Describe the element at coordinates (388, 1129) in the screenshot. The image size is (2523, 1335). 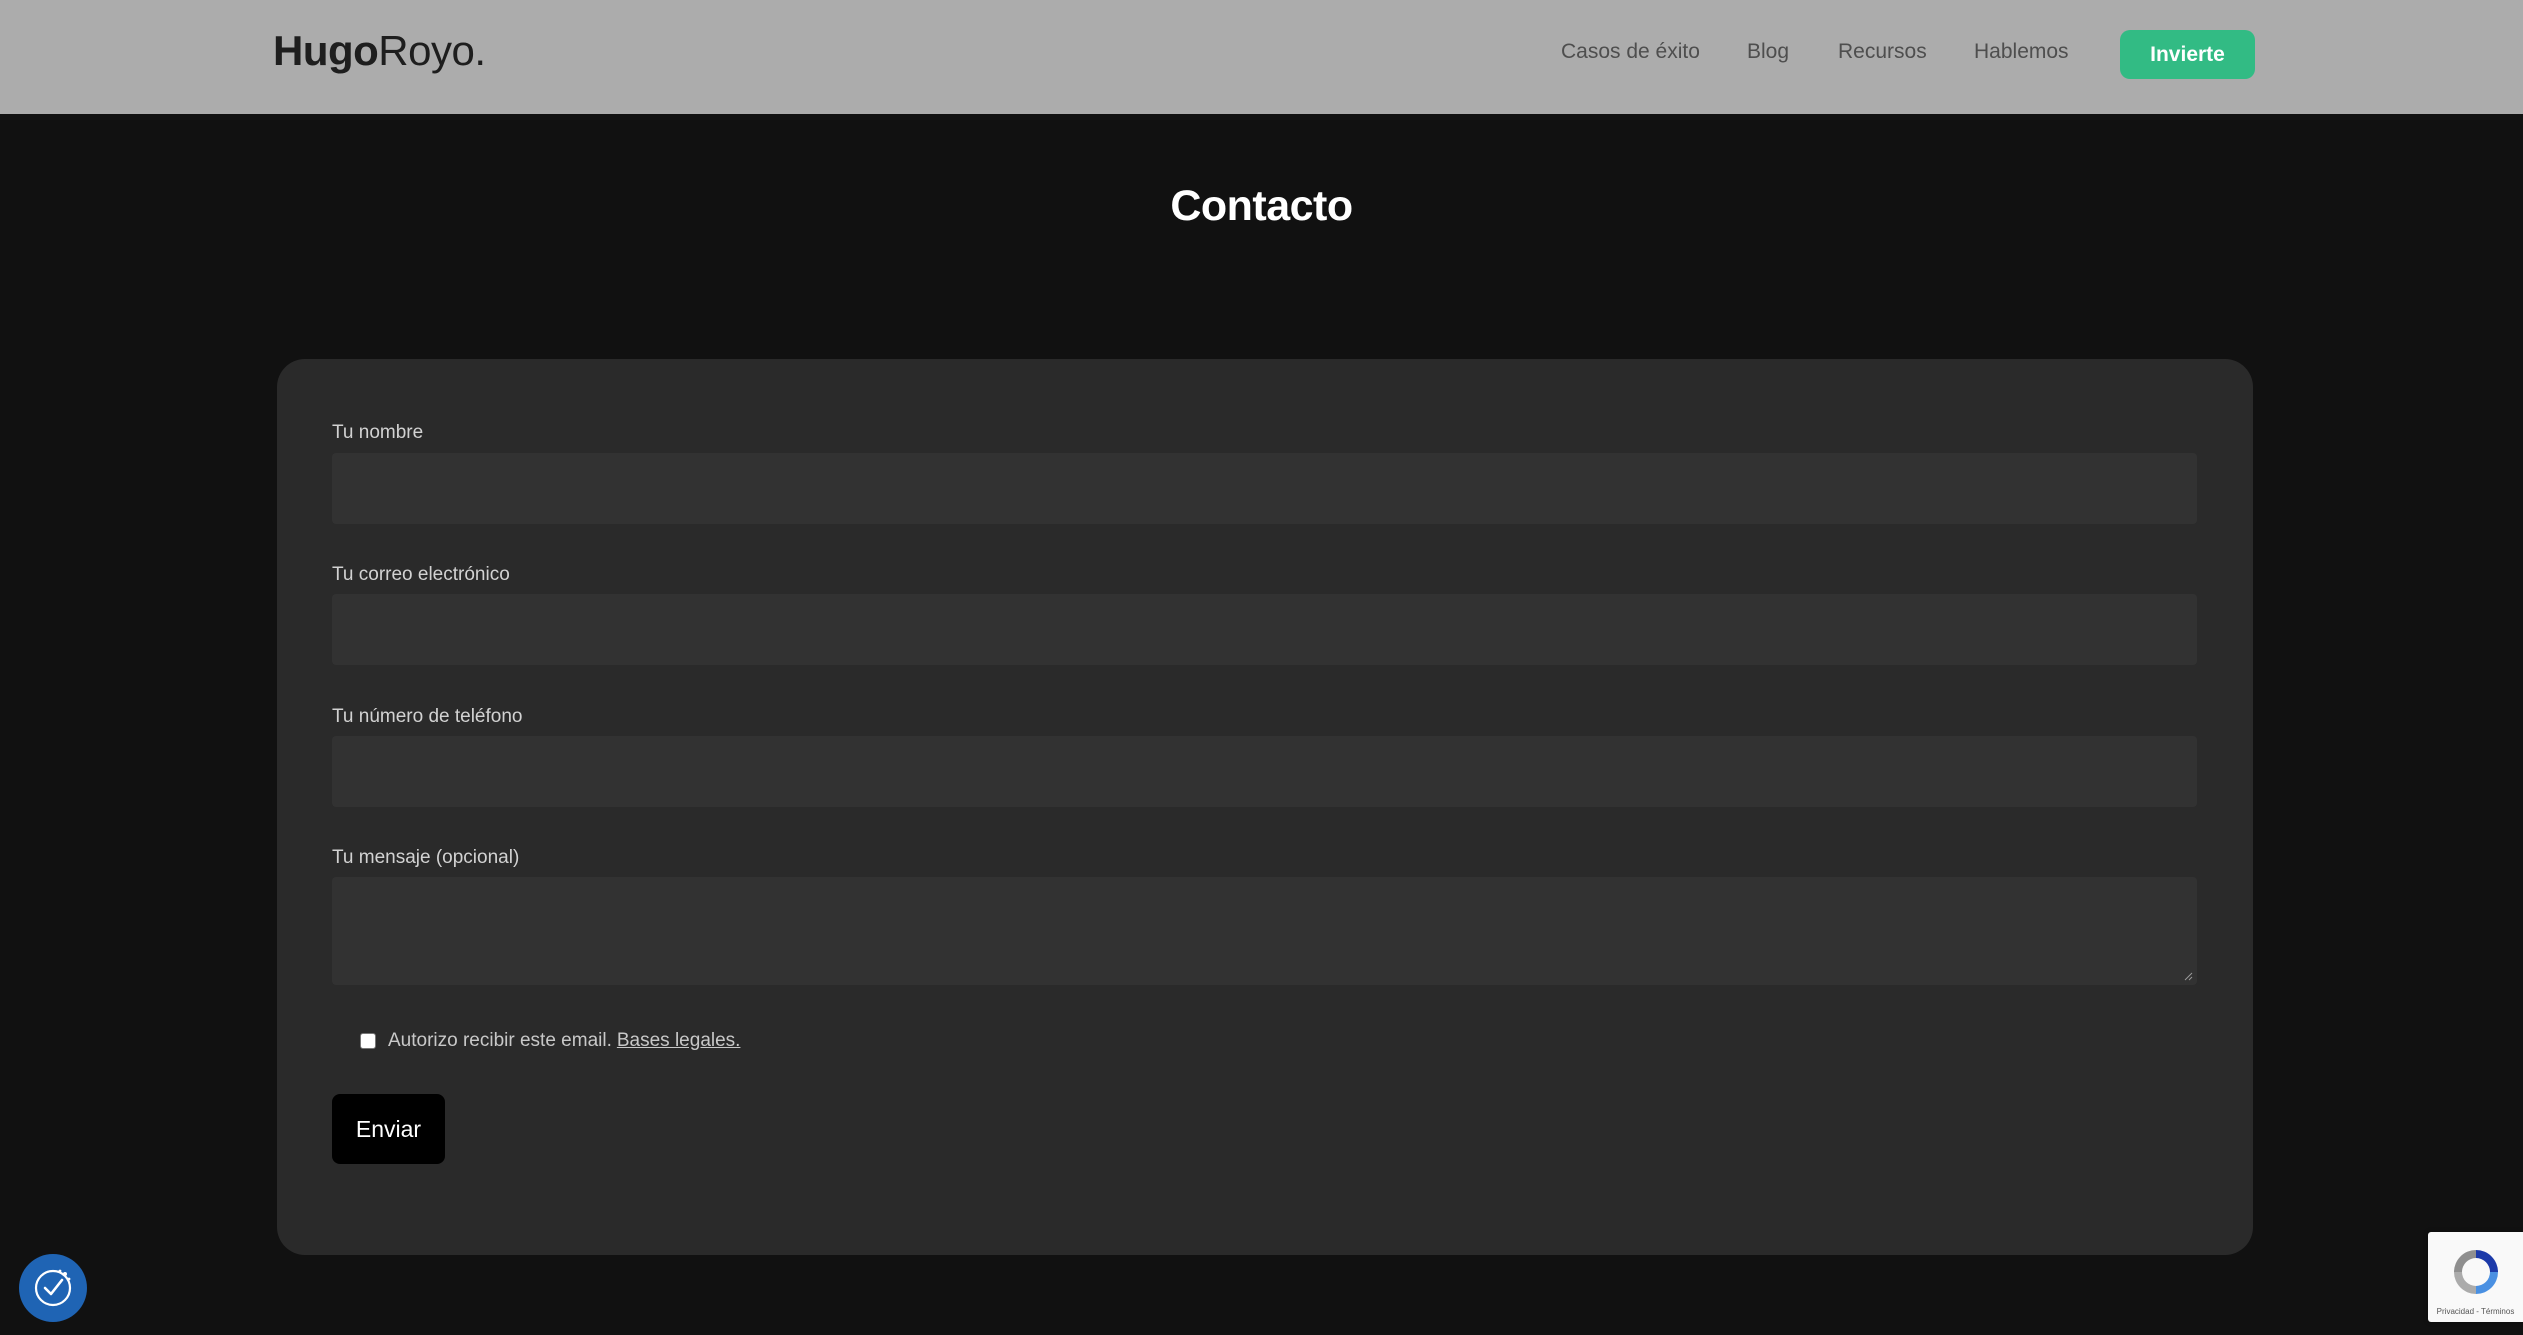
I see `submit-button: Enviar` at that location.